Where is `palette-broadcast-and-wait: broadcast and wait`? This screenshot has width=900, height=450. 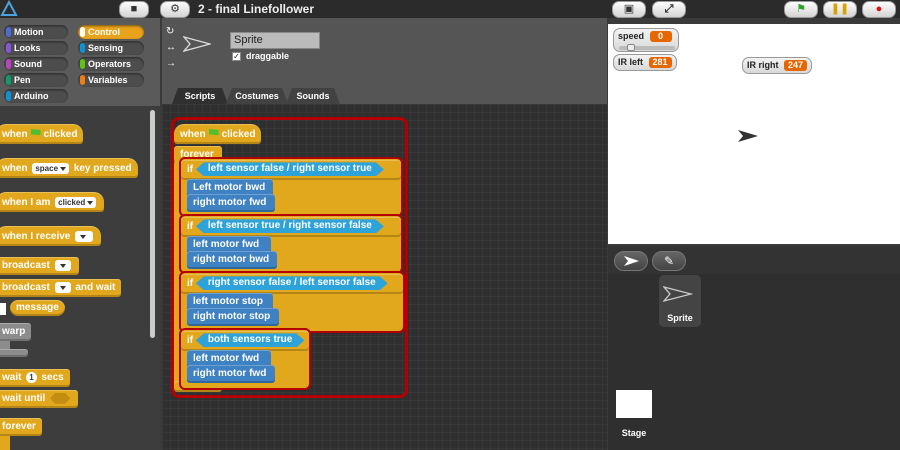 palette-broadcast-and-wait: broadcast and wait is located at coordinates (61, 288).